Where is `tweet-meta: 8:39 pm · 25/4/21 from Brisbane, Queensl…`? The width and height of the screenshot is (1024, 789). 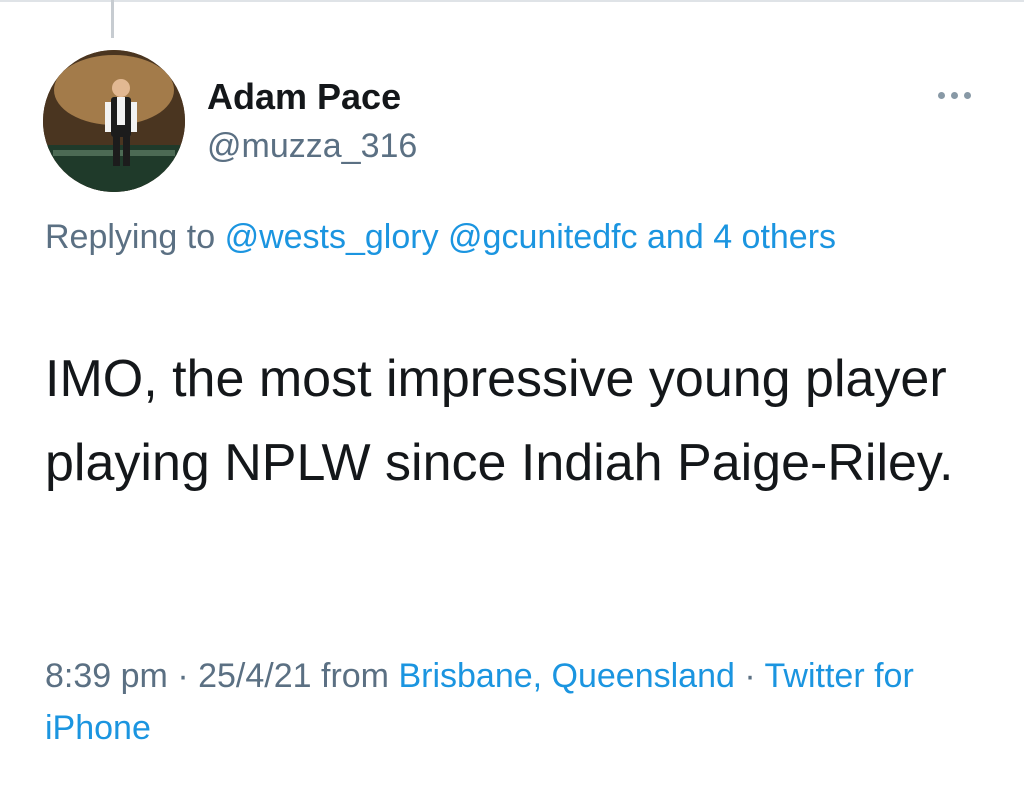 tweet-meta: 8:39 pm · 25/4/21 from Brisbane, Queensl… is located at coordinates (515, 702).